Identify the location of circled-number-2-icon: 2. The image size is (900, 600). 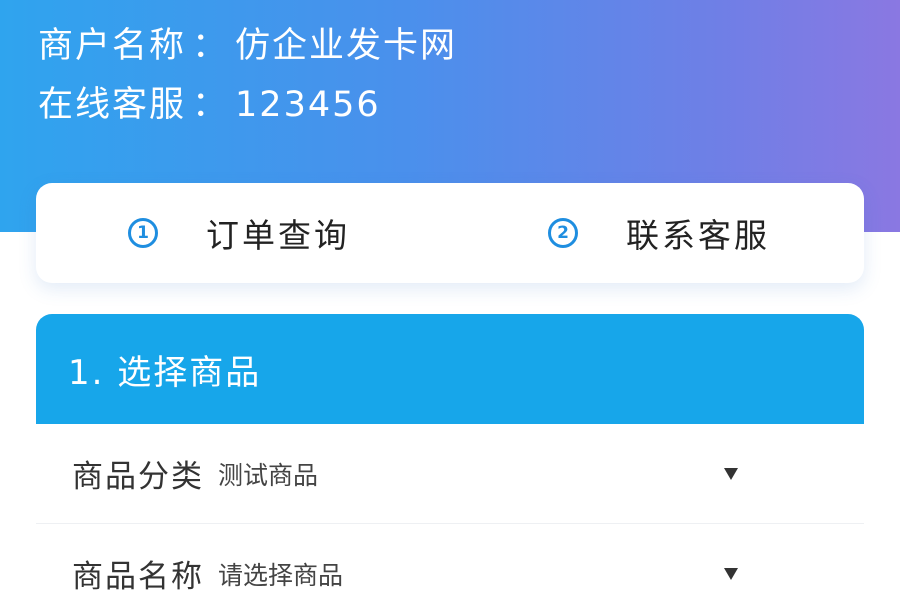
(563, 233).